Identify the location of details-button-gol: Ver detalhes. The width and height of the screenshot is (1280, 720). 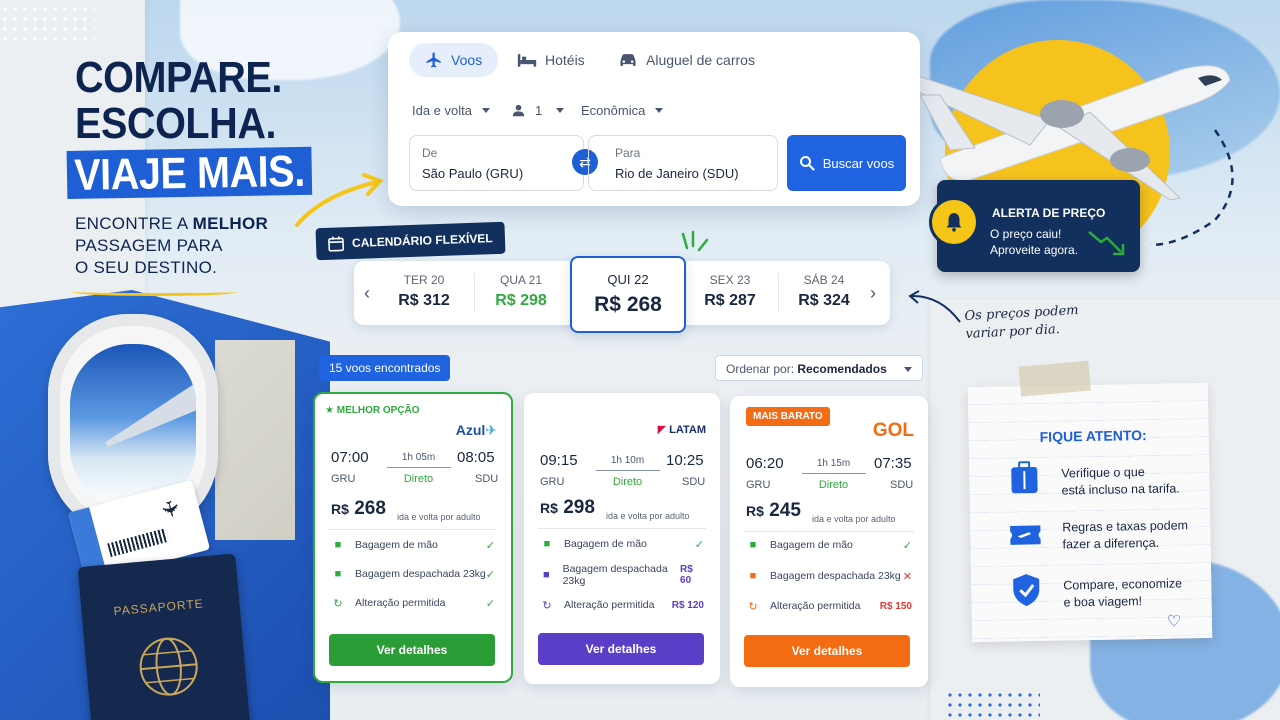
(827, 651).